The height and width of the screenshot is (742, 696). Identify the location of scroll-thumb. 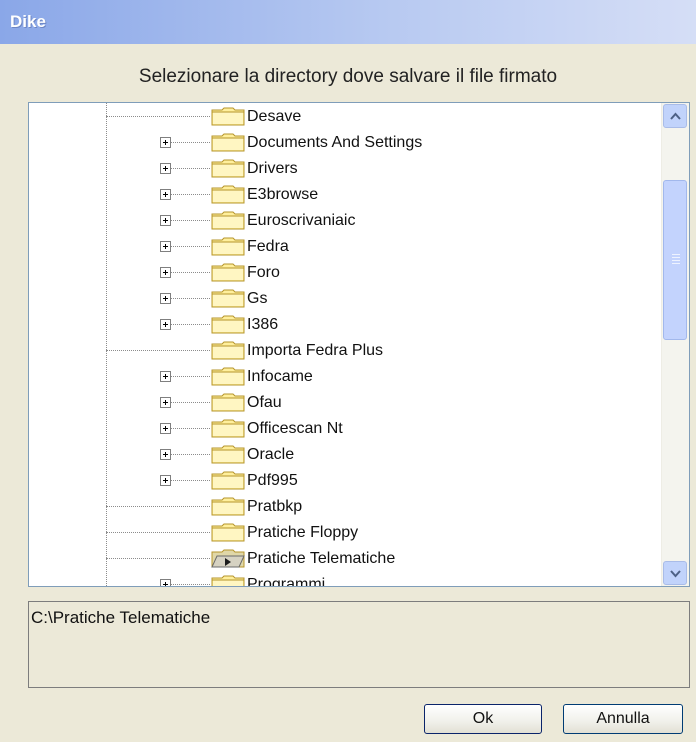
(675, 260).